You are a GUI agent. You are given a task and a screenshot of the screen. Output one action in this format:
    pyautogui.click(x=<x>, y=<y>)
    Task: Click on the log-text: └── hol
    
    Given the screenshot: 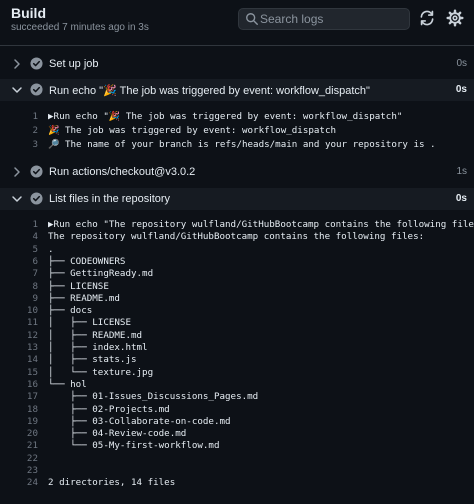 What is the action you would take?
    pyautogui.click(x=67, y=384)
    